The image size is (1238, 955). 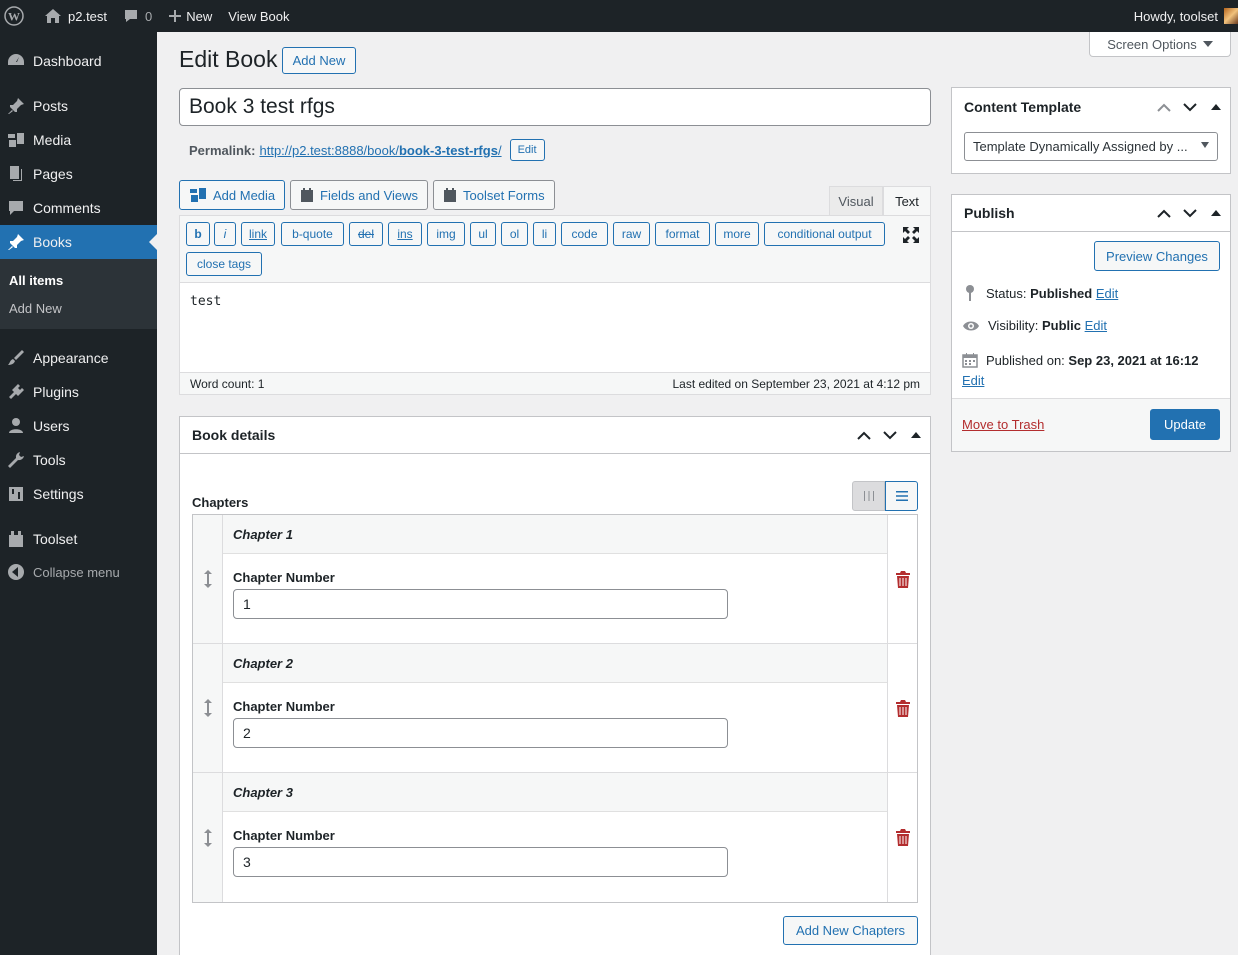 I want to click on chapter-number-input: 1, so click(x=480, y=604).